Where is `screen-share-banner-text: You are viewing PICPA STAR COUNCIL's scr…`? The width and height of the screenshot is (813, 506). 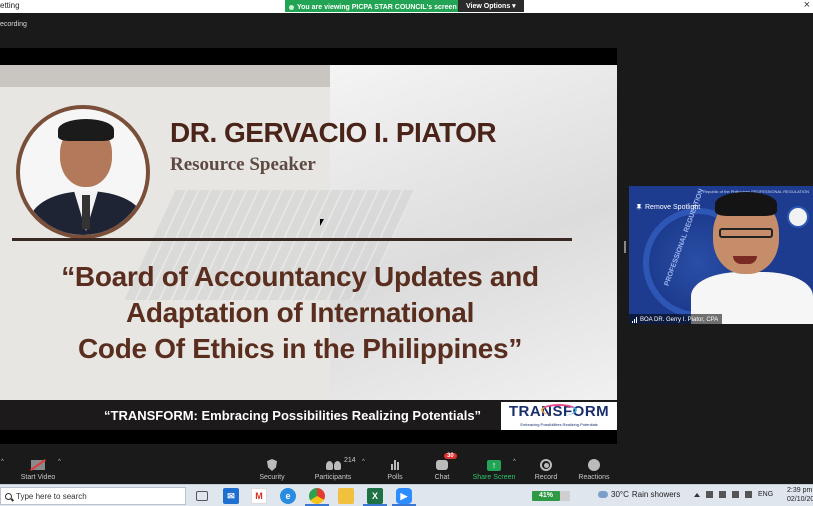
screen-share-banner-text: You are viewing PICPA STAR COUNCIL's scr… is located at coordinates (377, 7).